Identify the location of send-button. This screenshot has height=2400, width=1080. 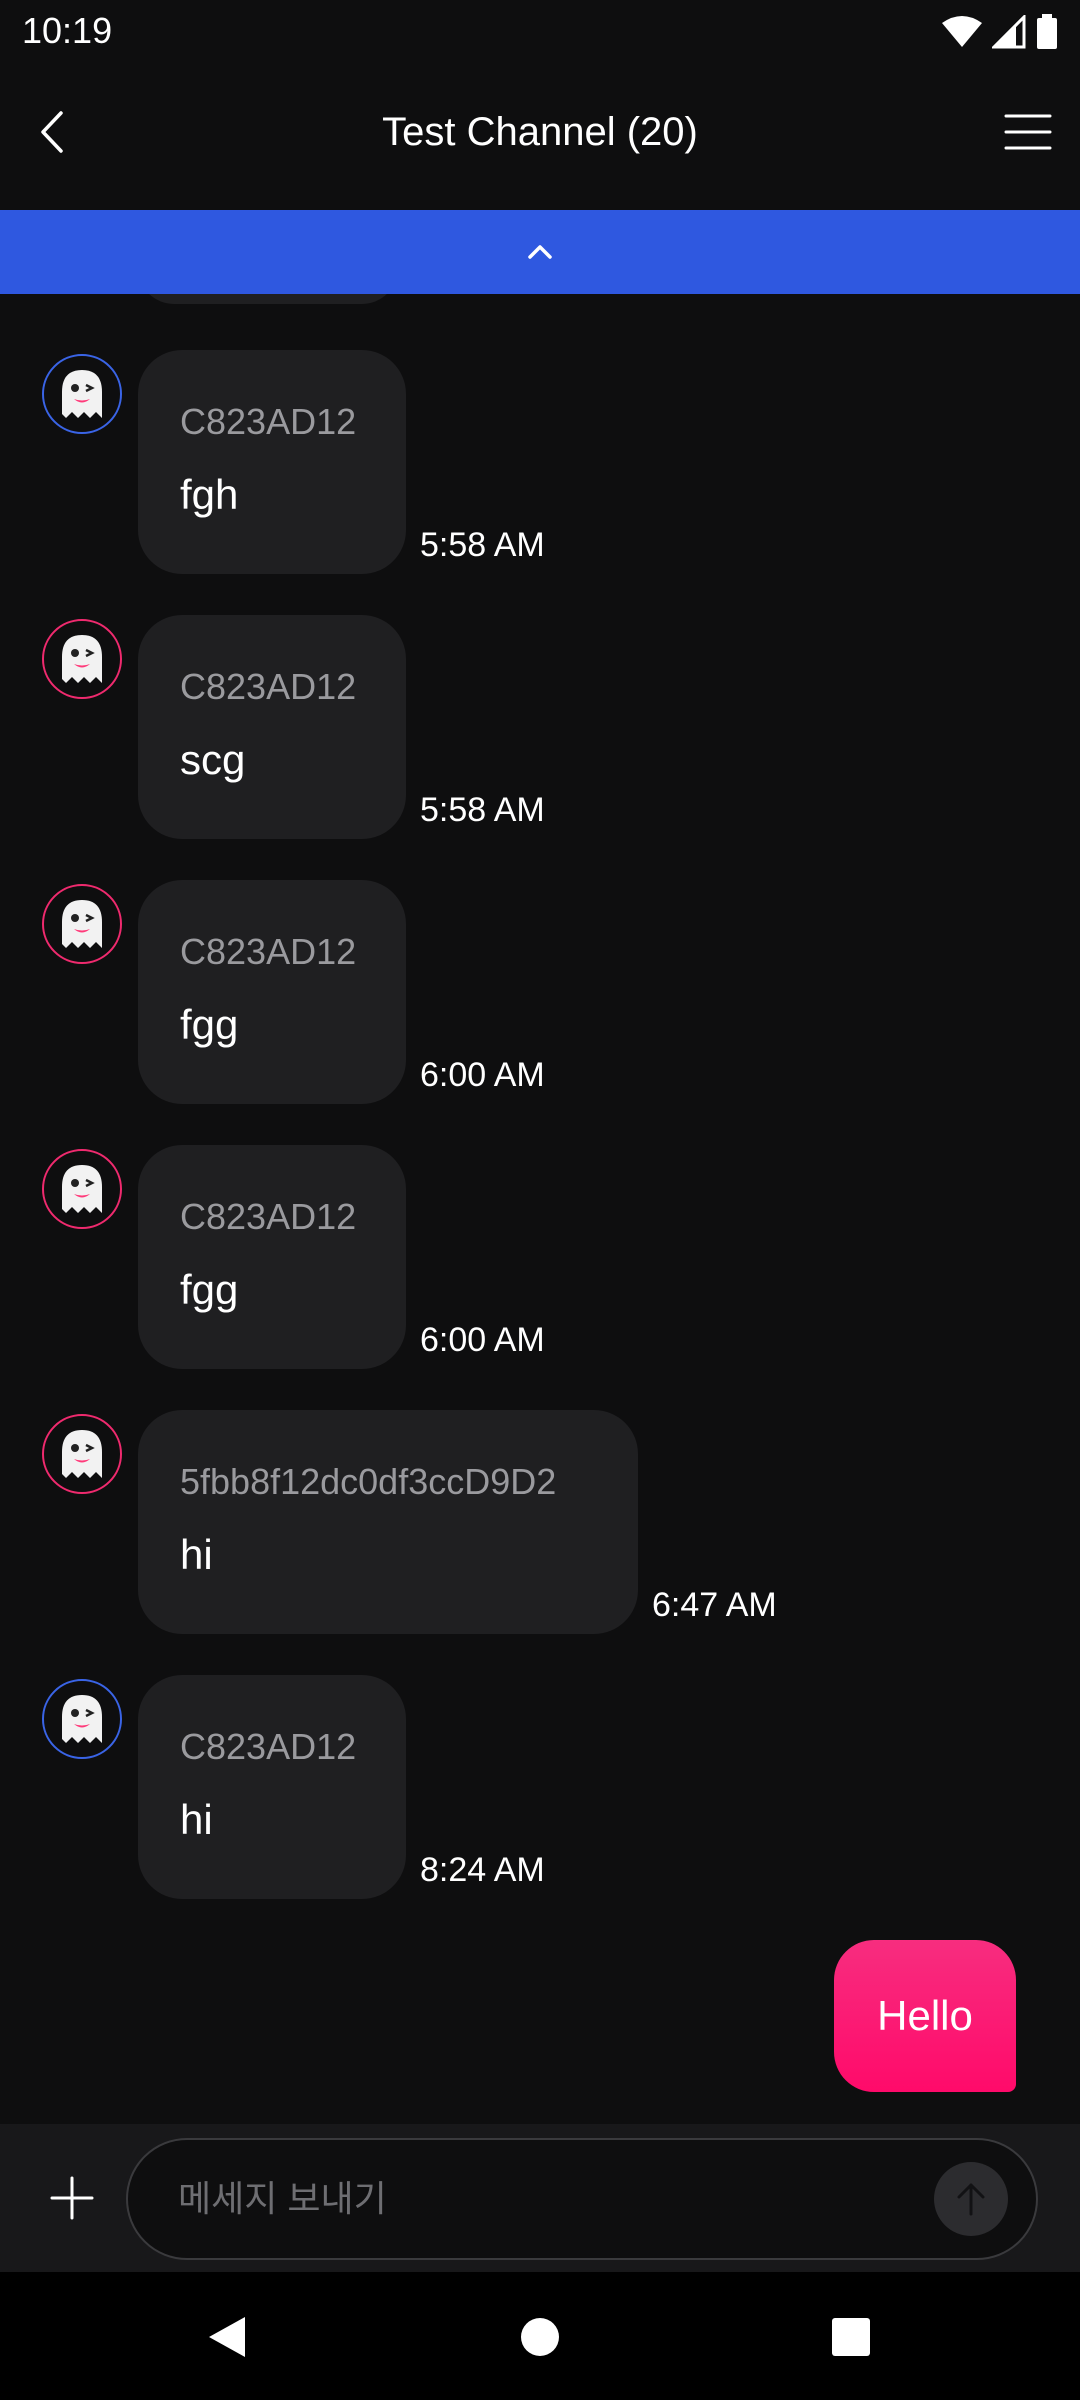
(971, 2199).